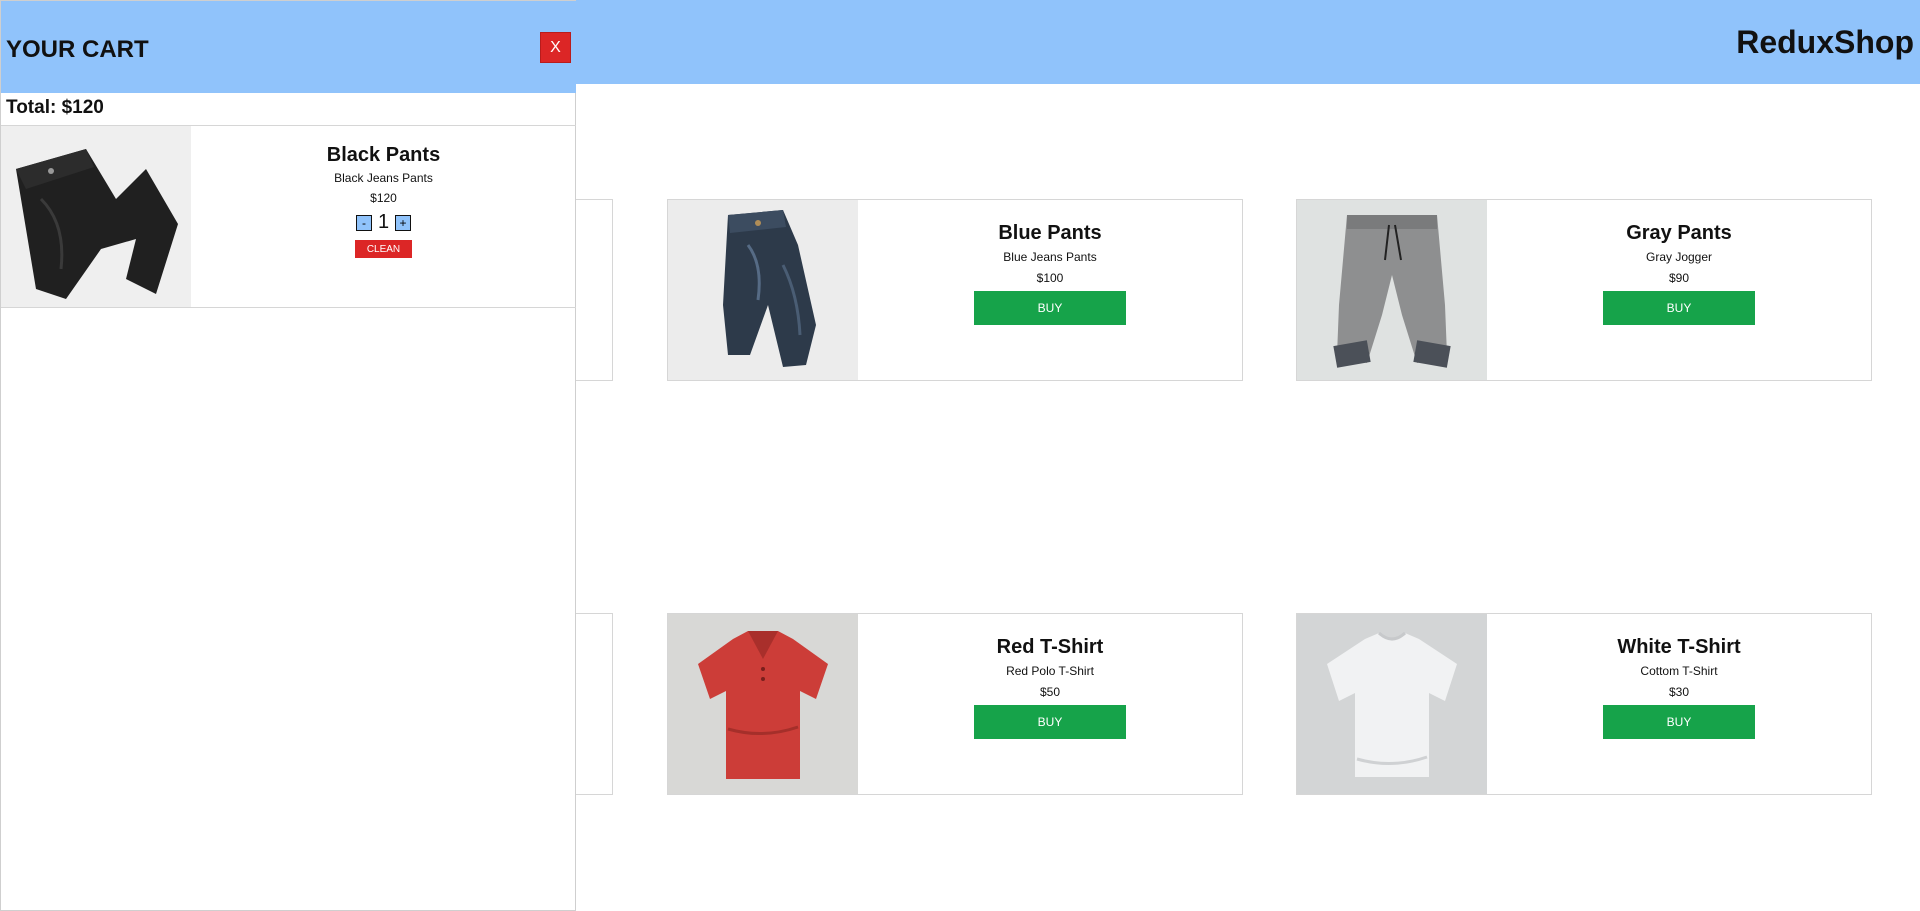 The width and height of the screenshot is (1920, 911). Describe the element at coordinates (96, 216) in the screenshot. I see `black-jeans-icon` at that location.